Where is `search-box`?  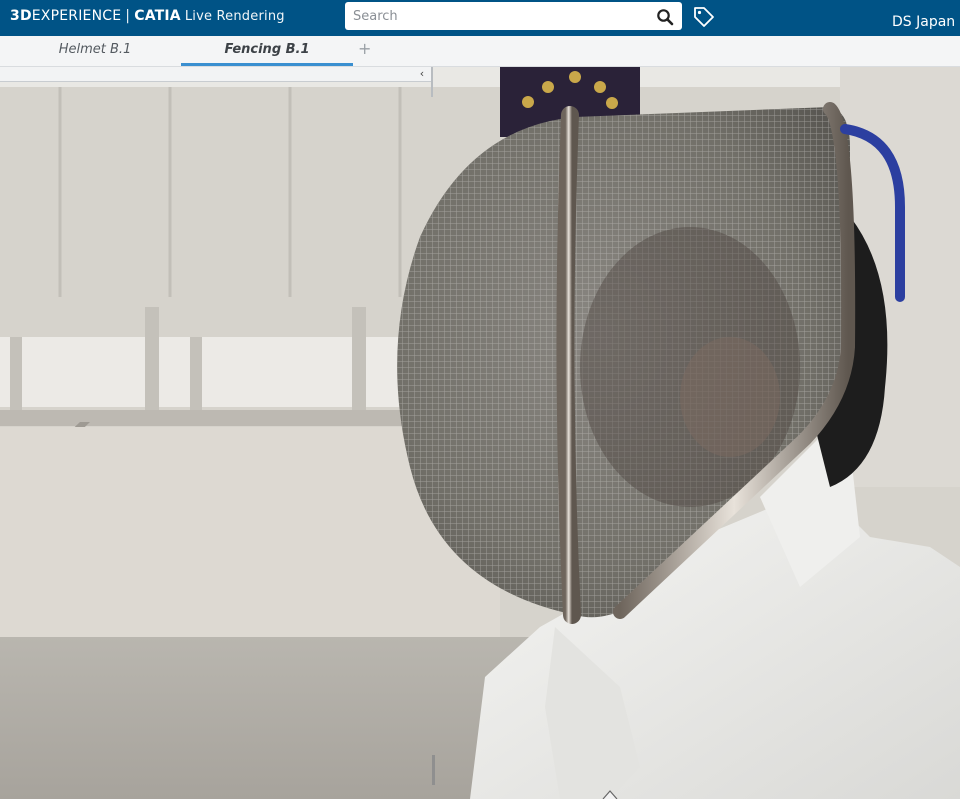
search-box is located at coordinates (513, 16).